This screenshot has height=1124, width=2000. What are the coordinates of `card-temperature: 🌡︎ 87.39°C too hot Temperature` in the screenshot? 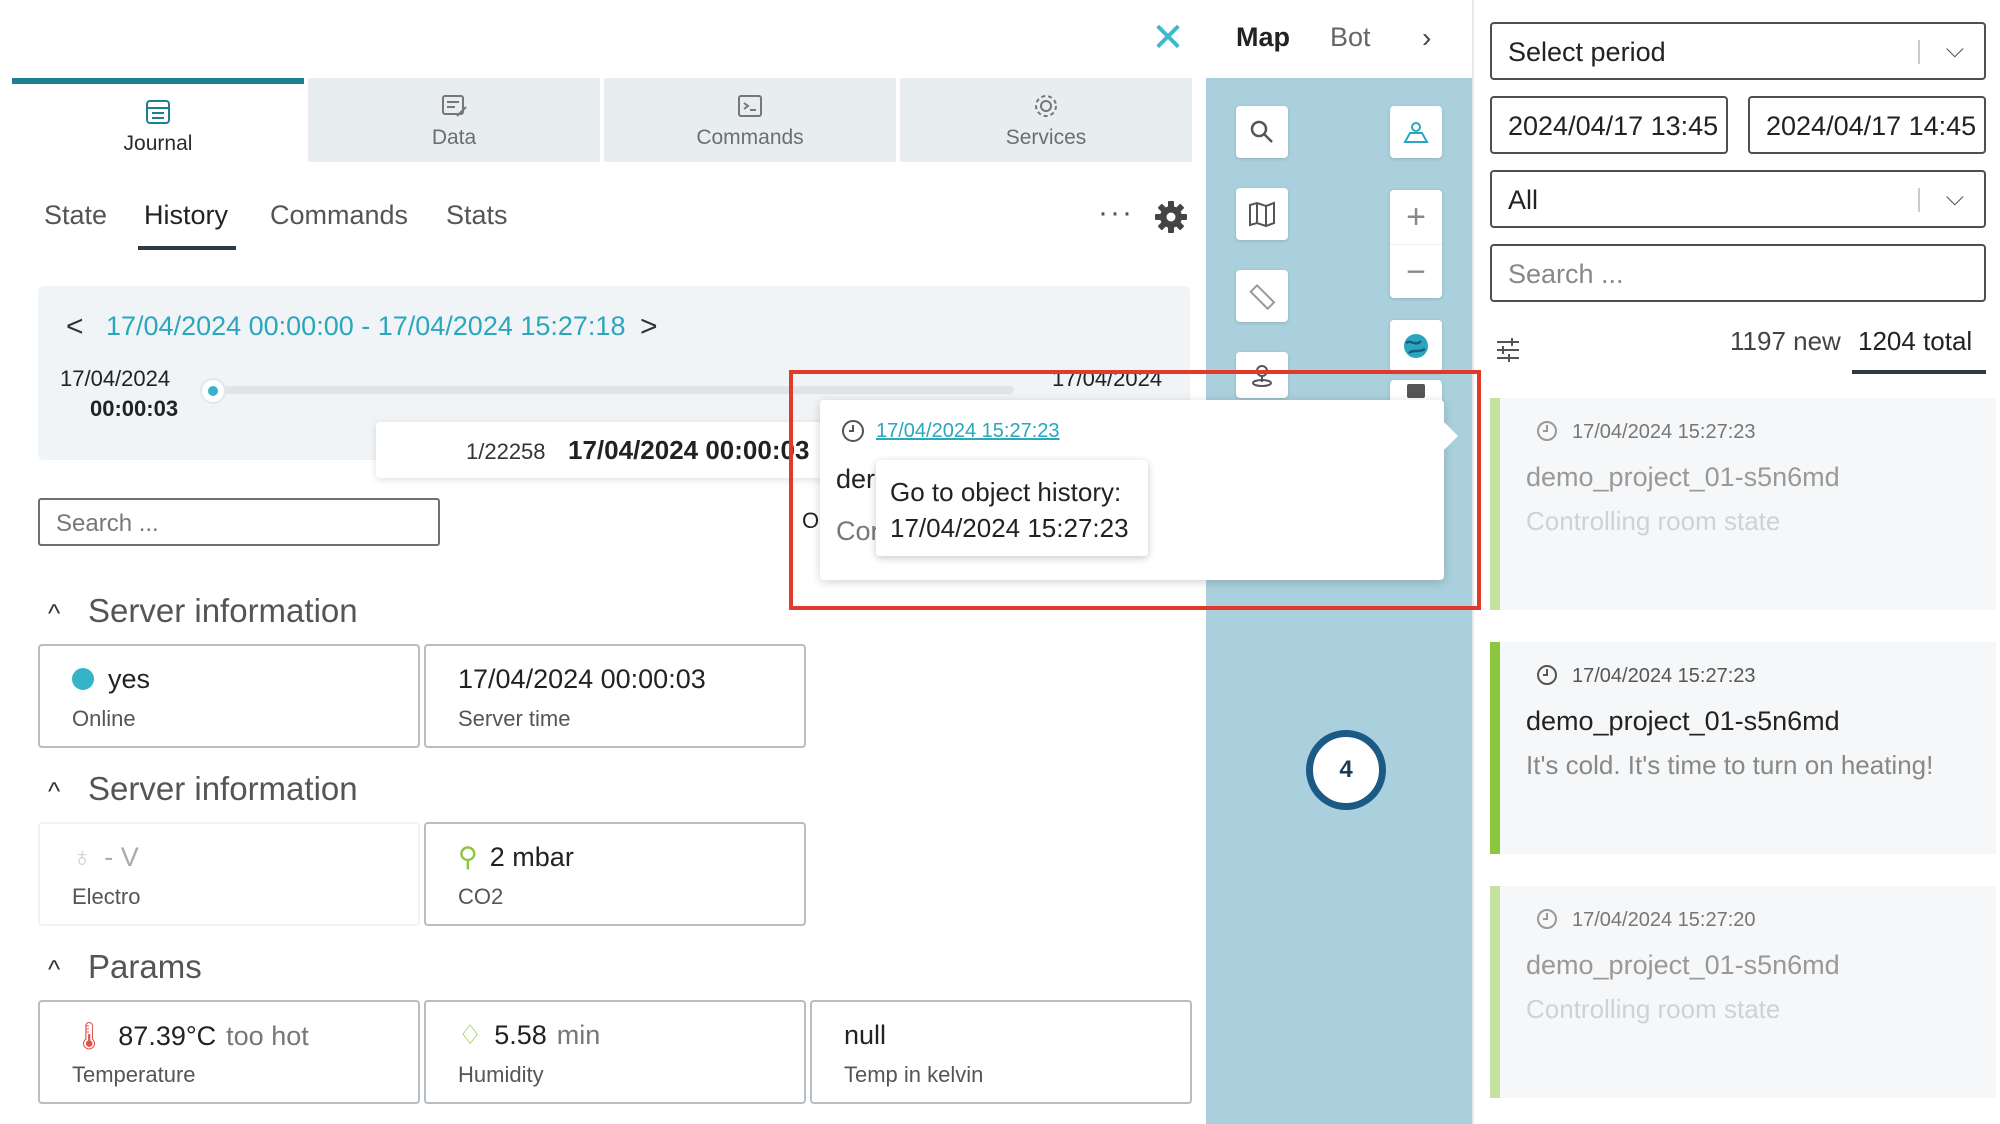 It's located at (229, 1052).